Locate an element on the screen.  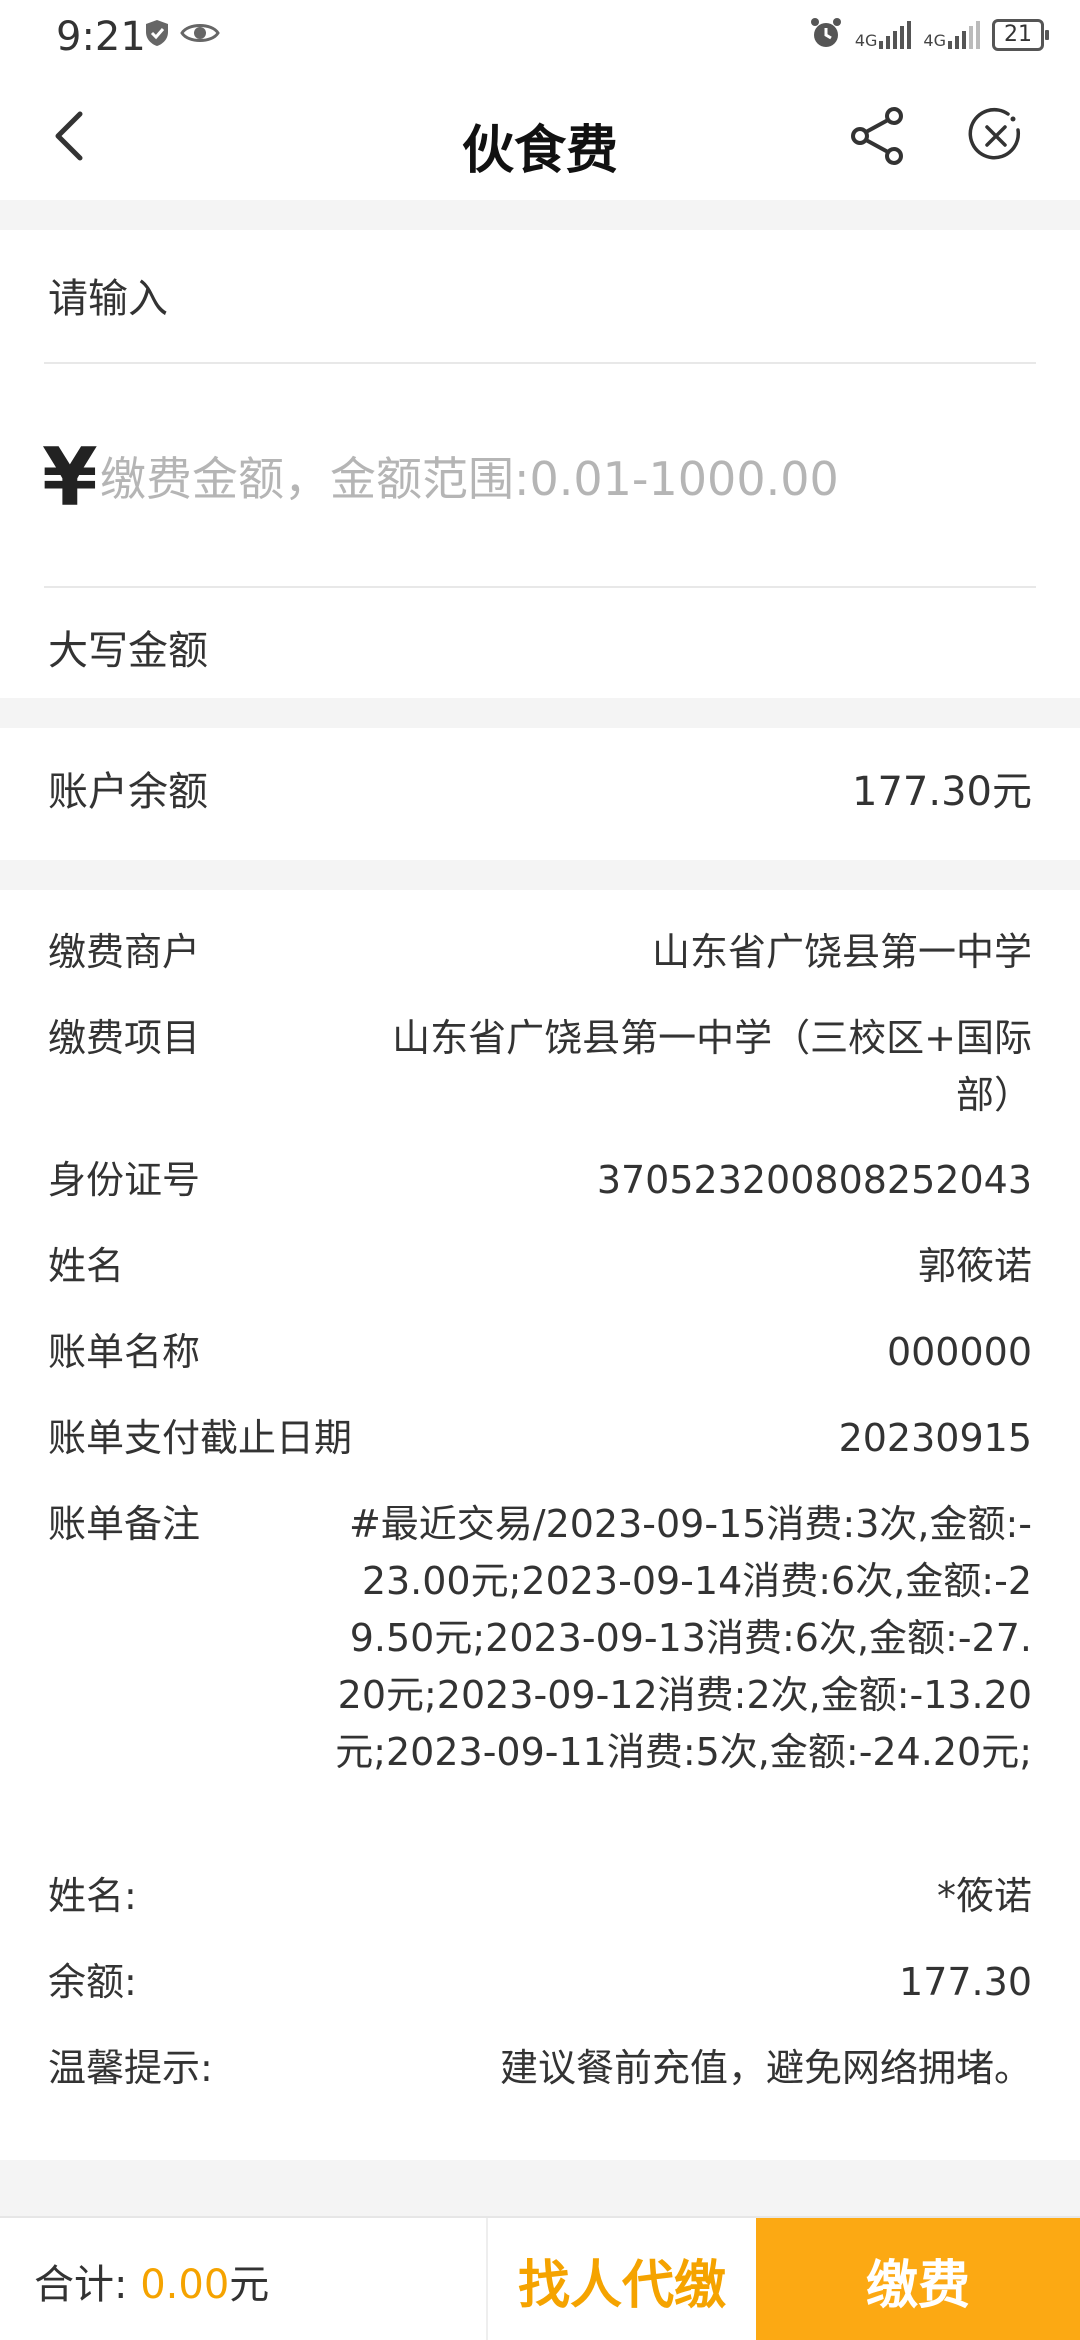
share-icon is located at coordinates (878, 136).